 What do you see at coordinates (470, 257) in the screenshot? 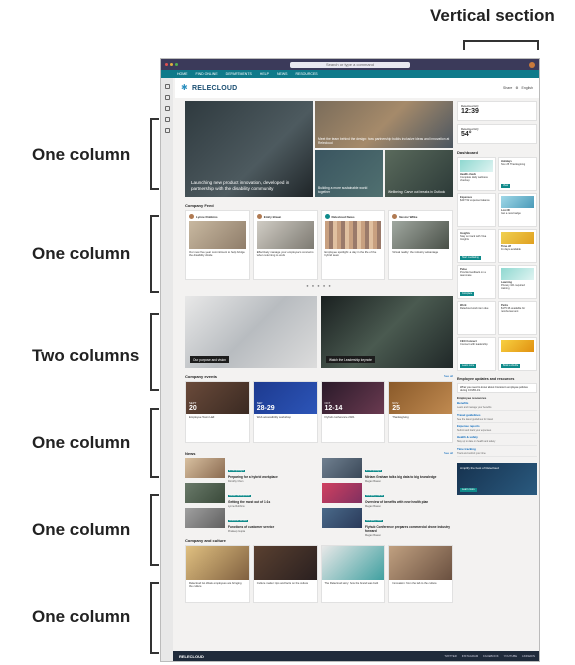
I see `dashboard-card-button: Start meditating` at bounding box center [470, 257].